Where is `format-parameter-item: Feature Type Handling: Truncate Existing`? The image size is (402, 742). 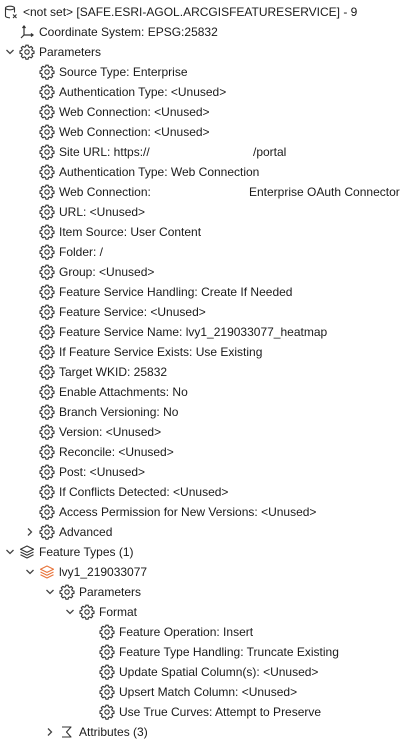 format-parameter-item: Feature Type Handling: Truncate Existing is located at coordinates (201, 652).